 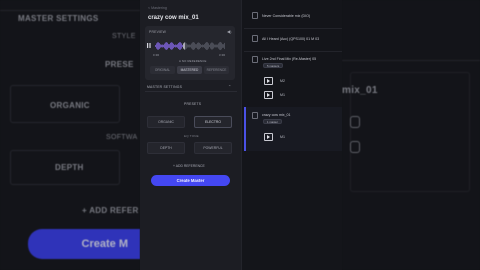 What do you see at coordinates (122, 137) in the screenshot?
I see `bg-eq-label: SOFTWA` at bounding box center [122, 137].